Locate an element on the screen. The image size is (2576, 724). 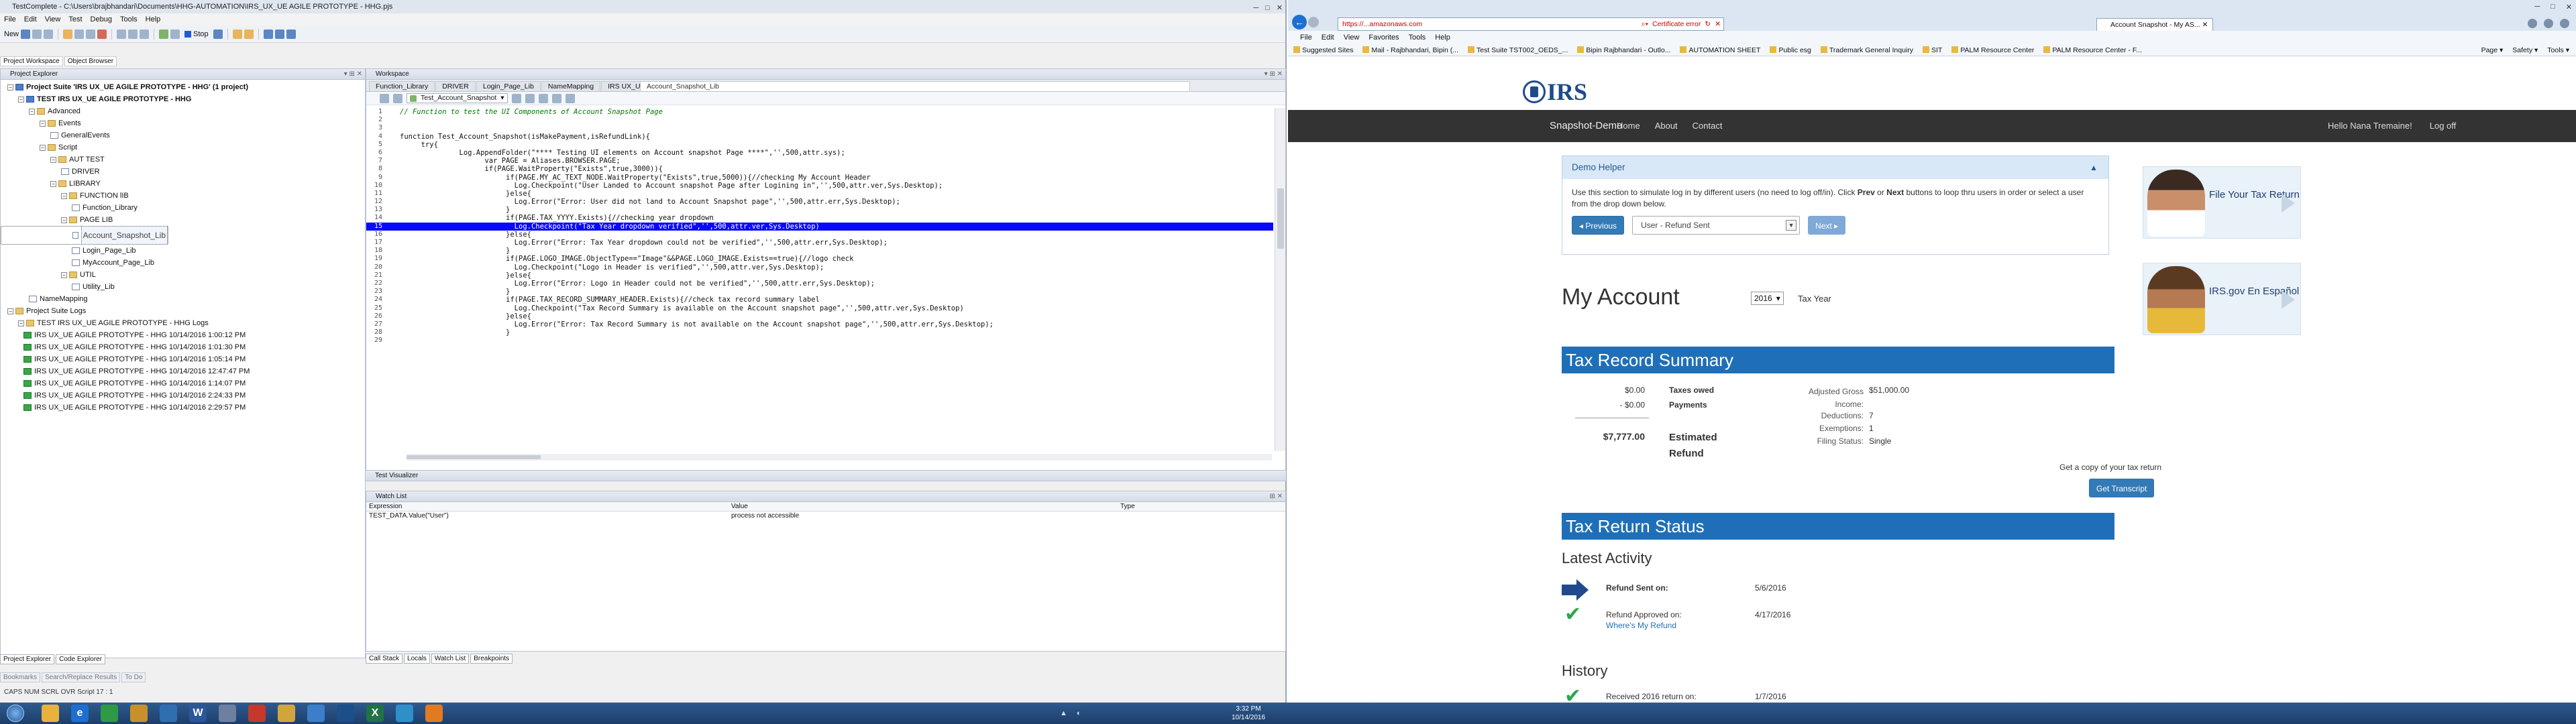
folder-icon is located at coordinates (139, 713).